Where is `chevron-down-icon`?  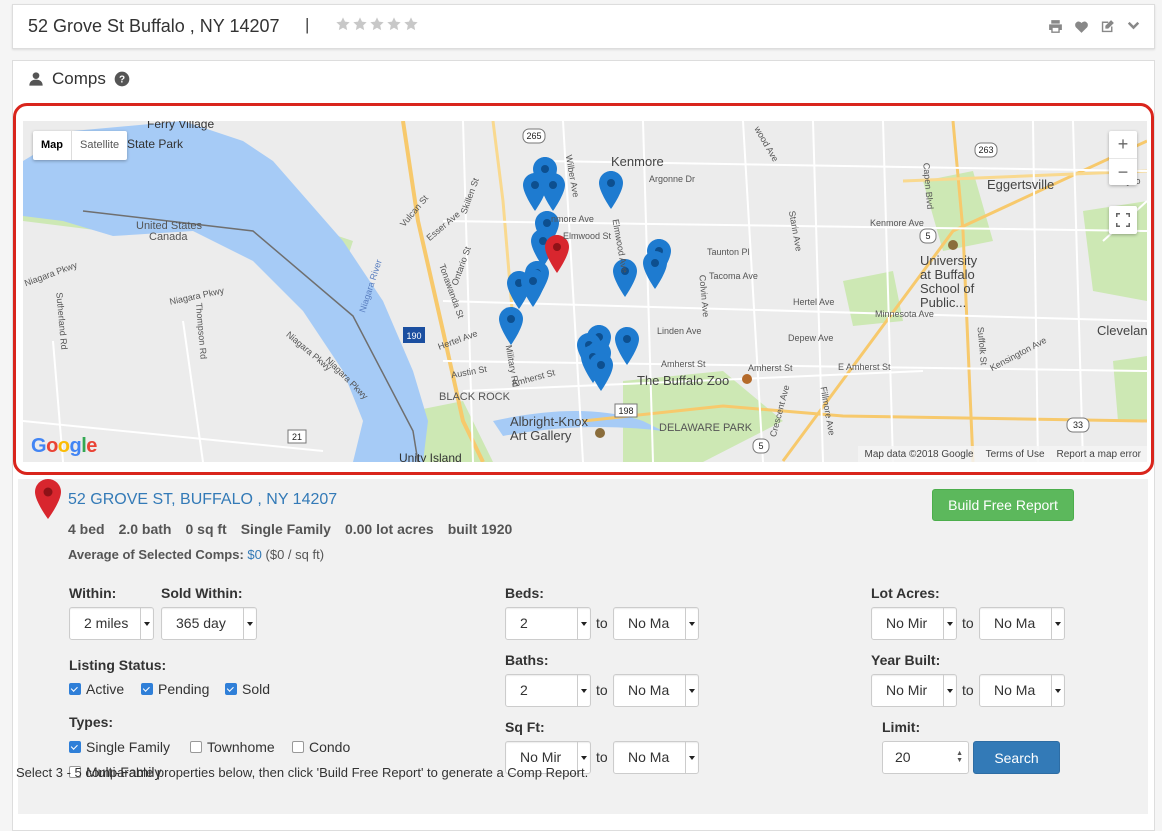 chevron-down-icon is located at coordinates (1133, 26).